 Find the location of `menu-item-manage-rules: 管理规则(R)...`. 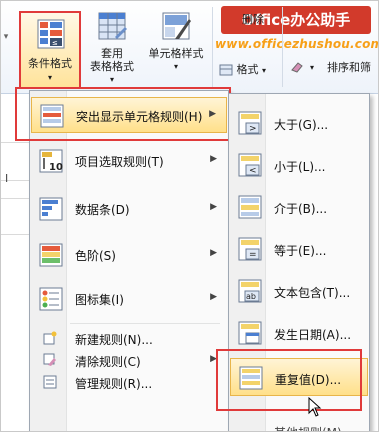

menu-item-manage-rules: 管理规则(R)... is located at coordinates (129, 382).